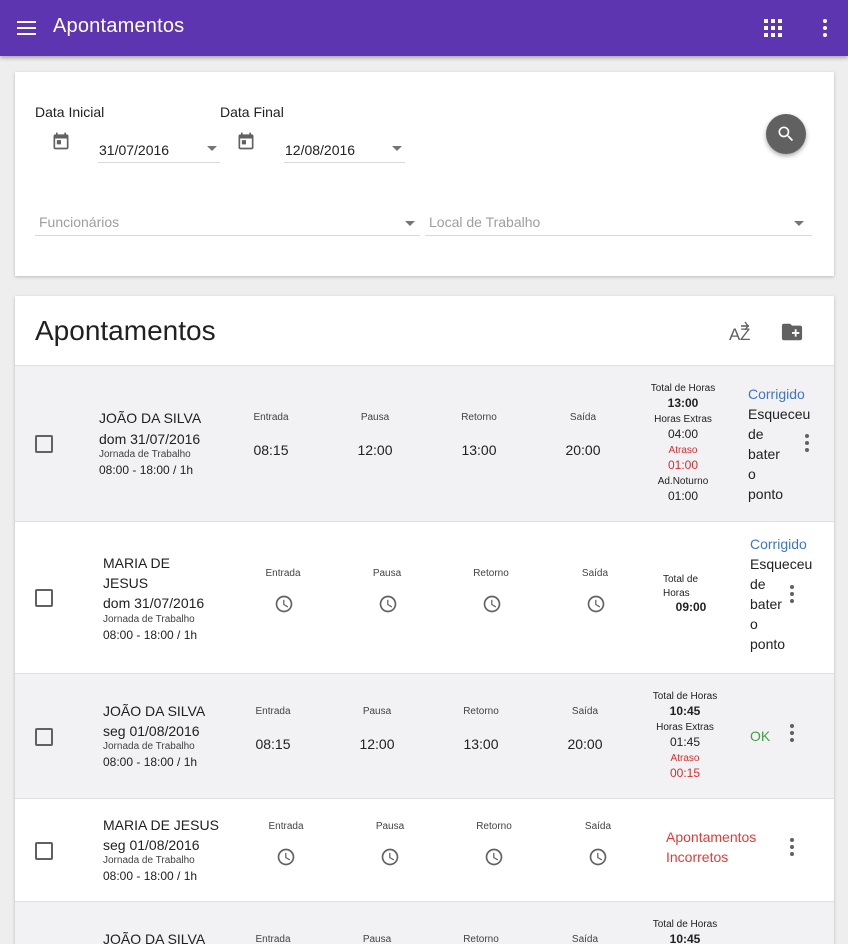 This screenshot has height=944, width=848. I want to click on status-corrected: Corrigido, so click(776, 394).